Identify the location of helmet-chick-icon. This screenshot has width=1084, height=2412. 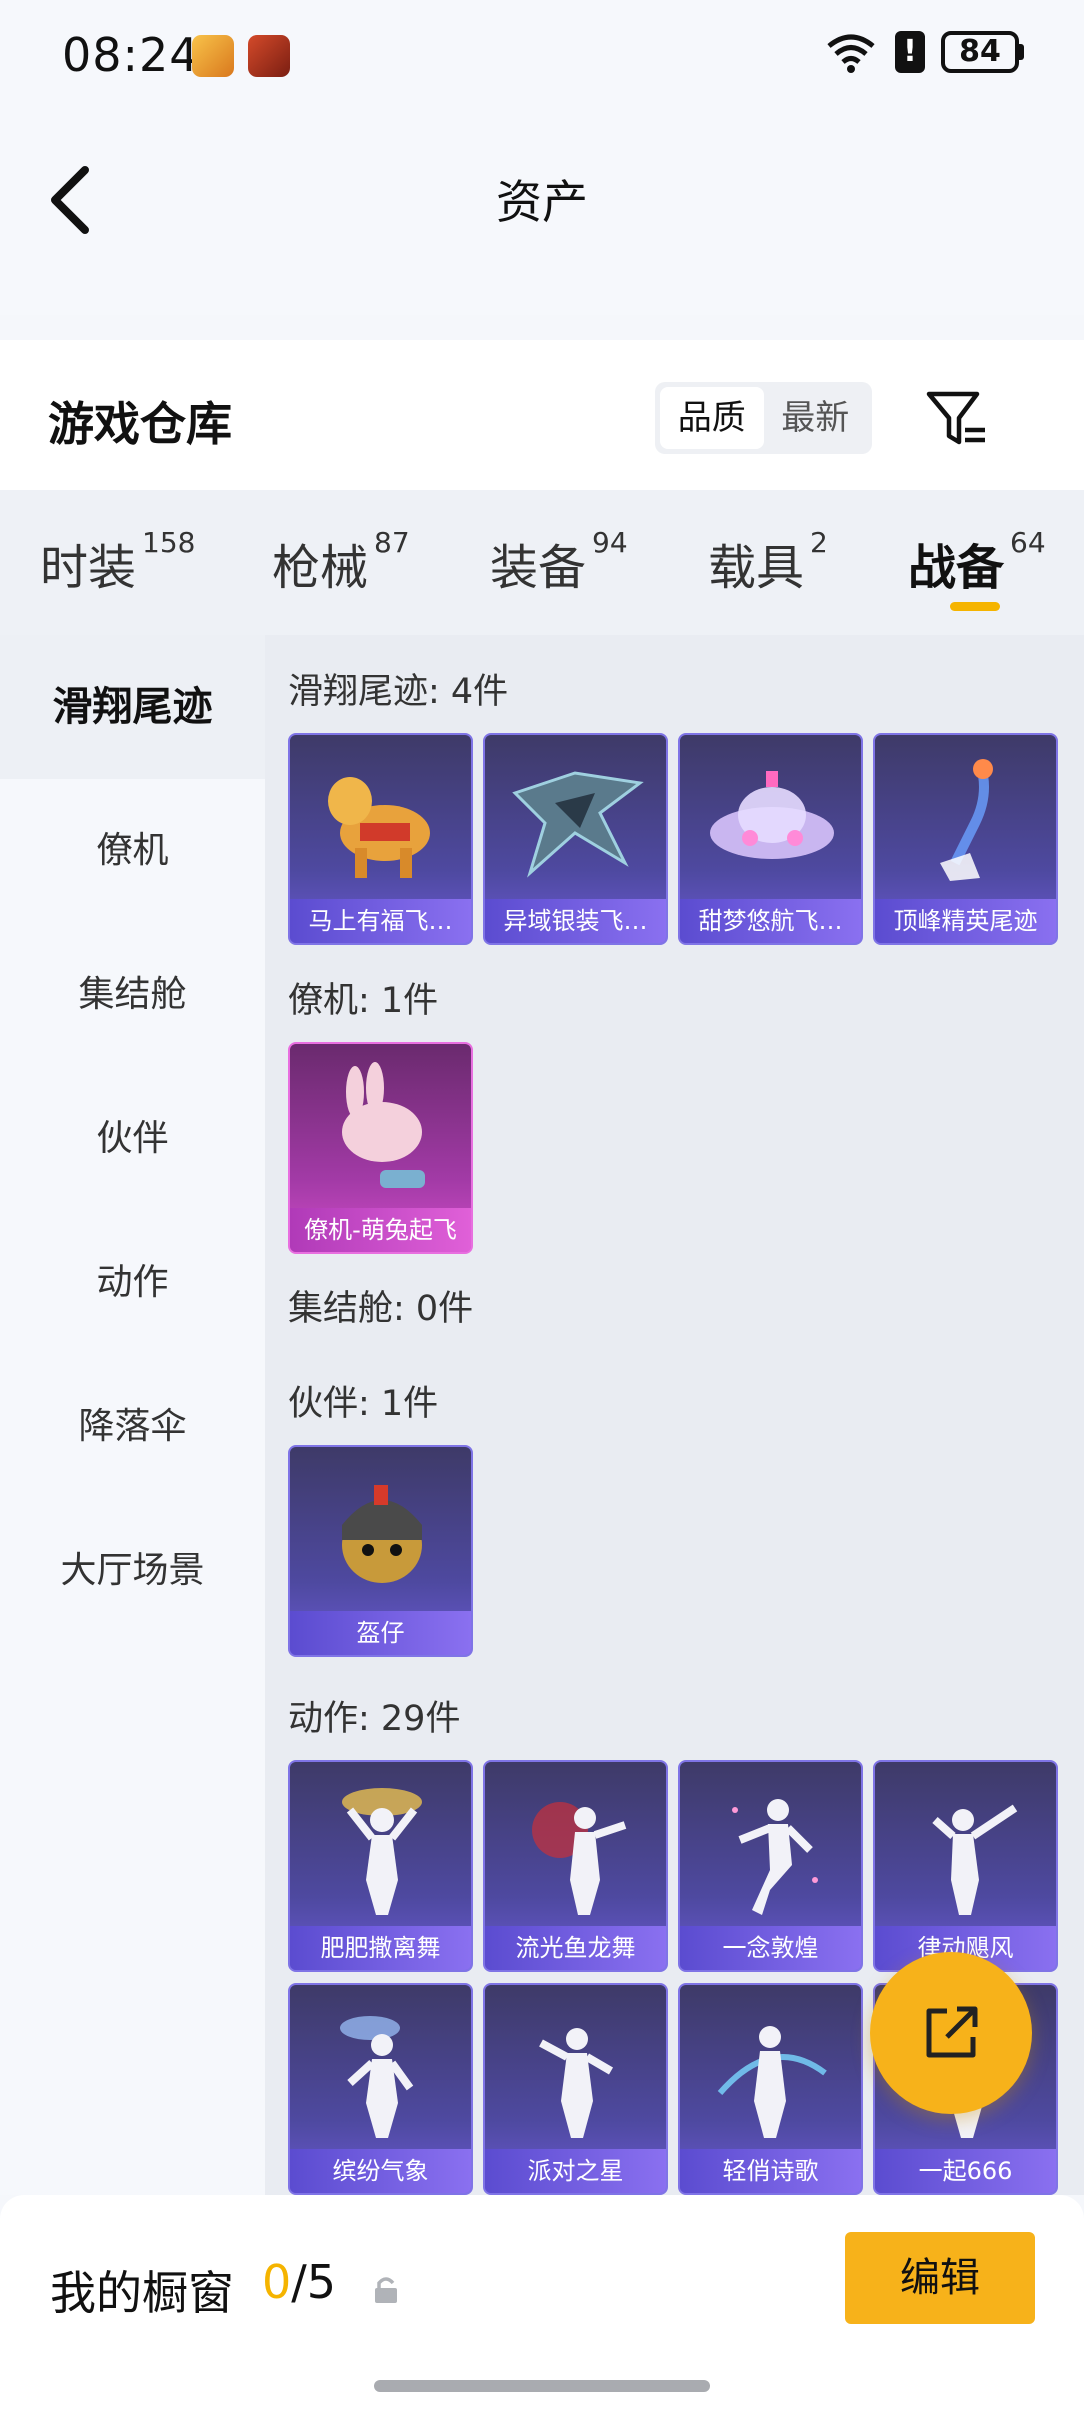
(382, 1534).